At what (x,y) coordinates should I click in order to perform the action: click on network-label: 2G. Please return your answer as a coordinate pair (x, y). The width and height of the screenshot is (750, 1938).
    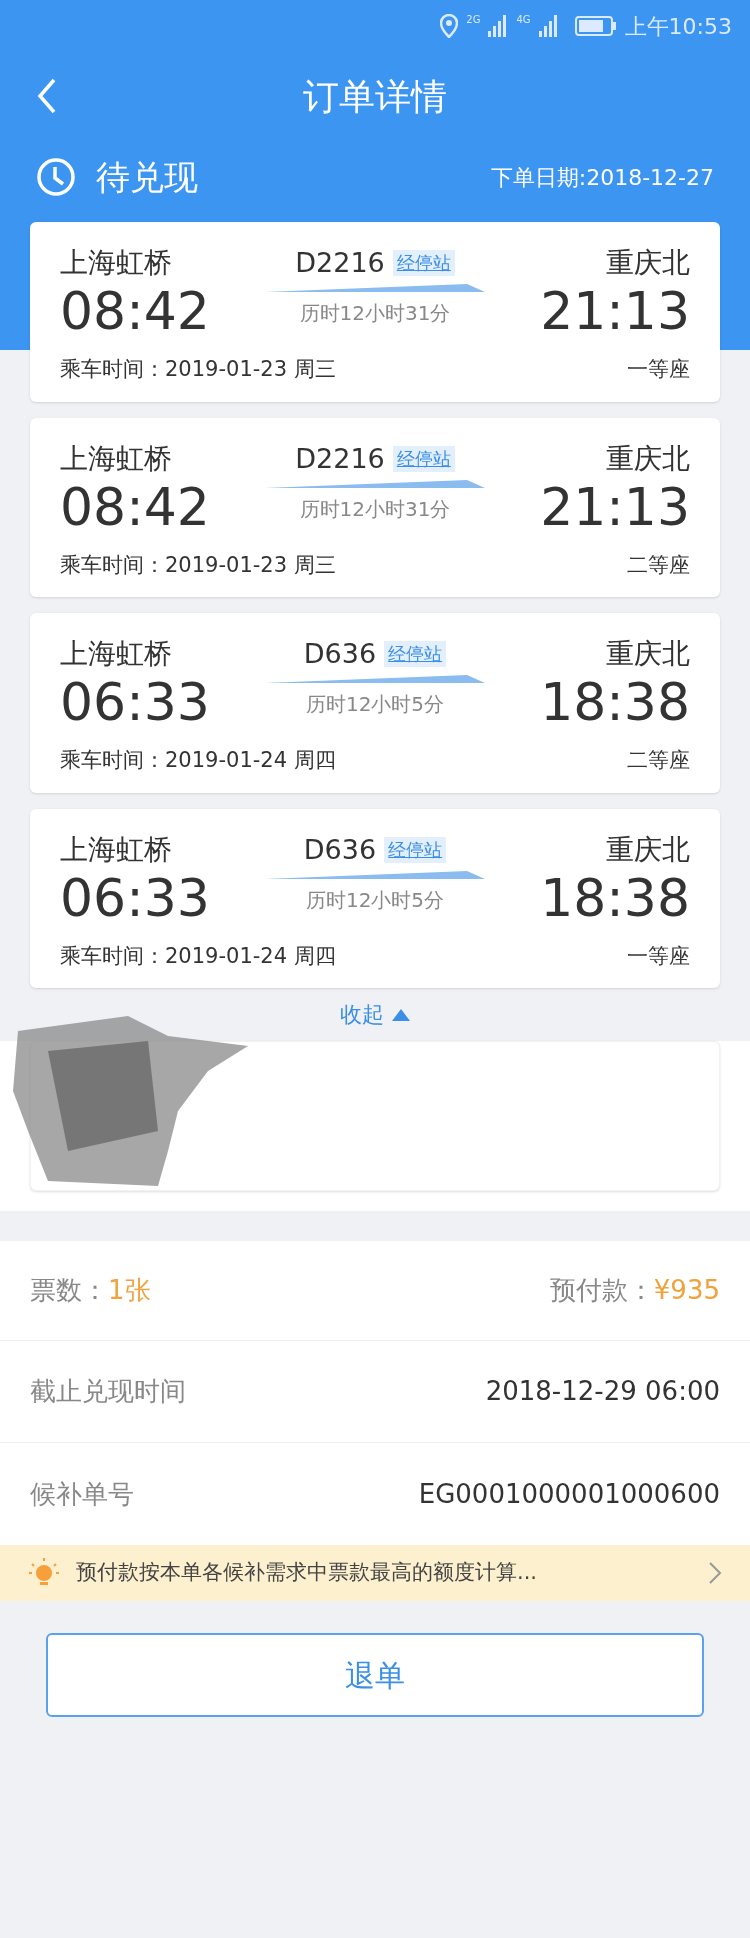
    Looking at the image, I should click on (473, 20).